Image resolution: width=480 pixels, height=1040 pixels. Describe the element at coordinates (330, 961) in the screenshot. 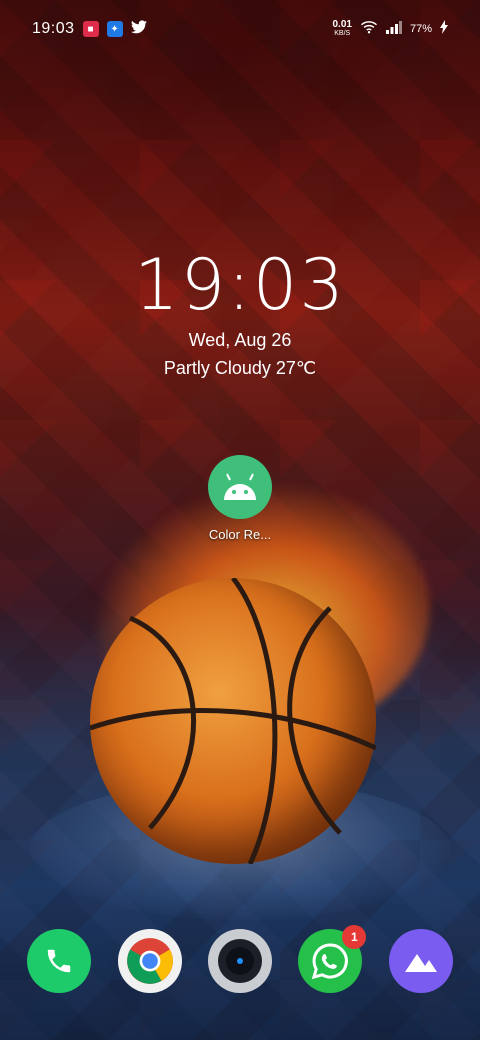

I see `whatsapp-icon` at that location.